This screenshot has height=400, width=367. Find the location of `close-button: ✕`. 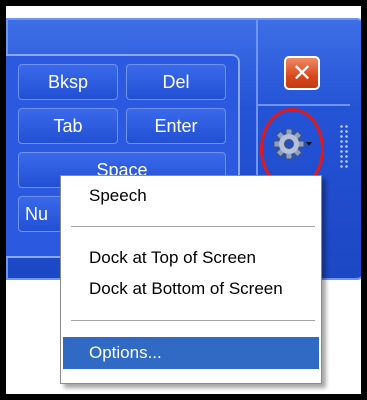

close-button: ✕ is located at coordinates (302, 73).